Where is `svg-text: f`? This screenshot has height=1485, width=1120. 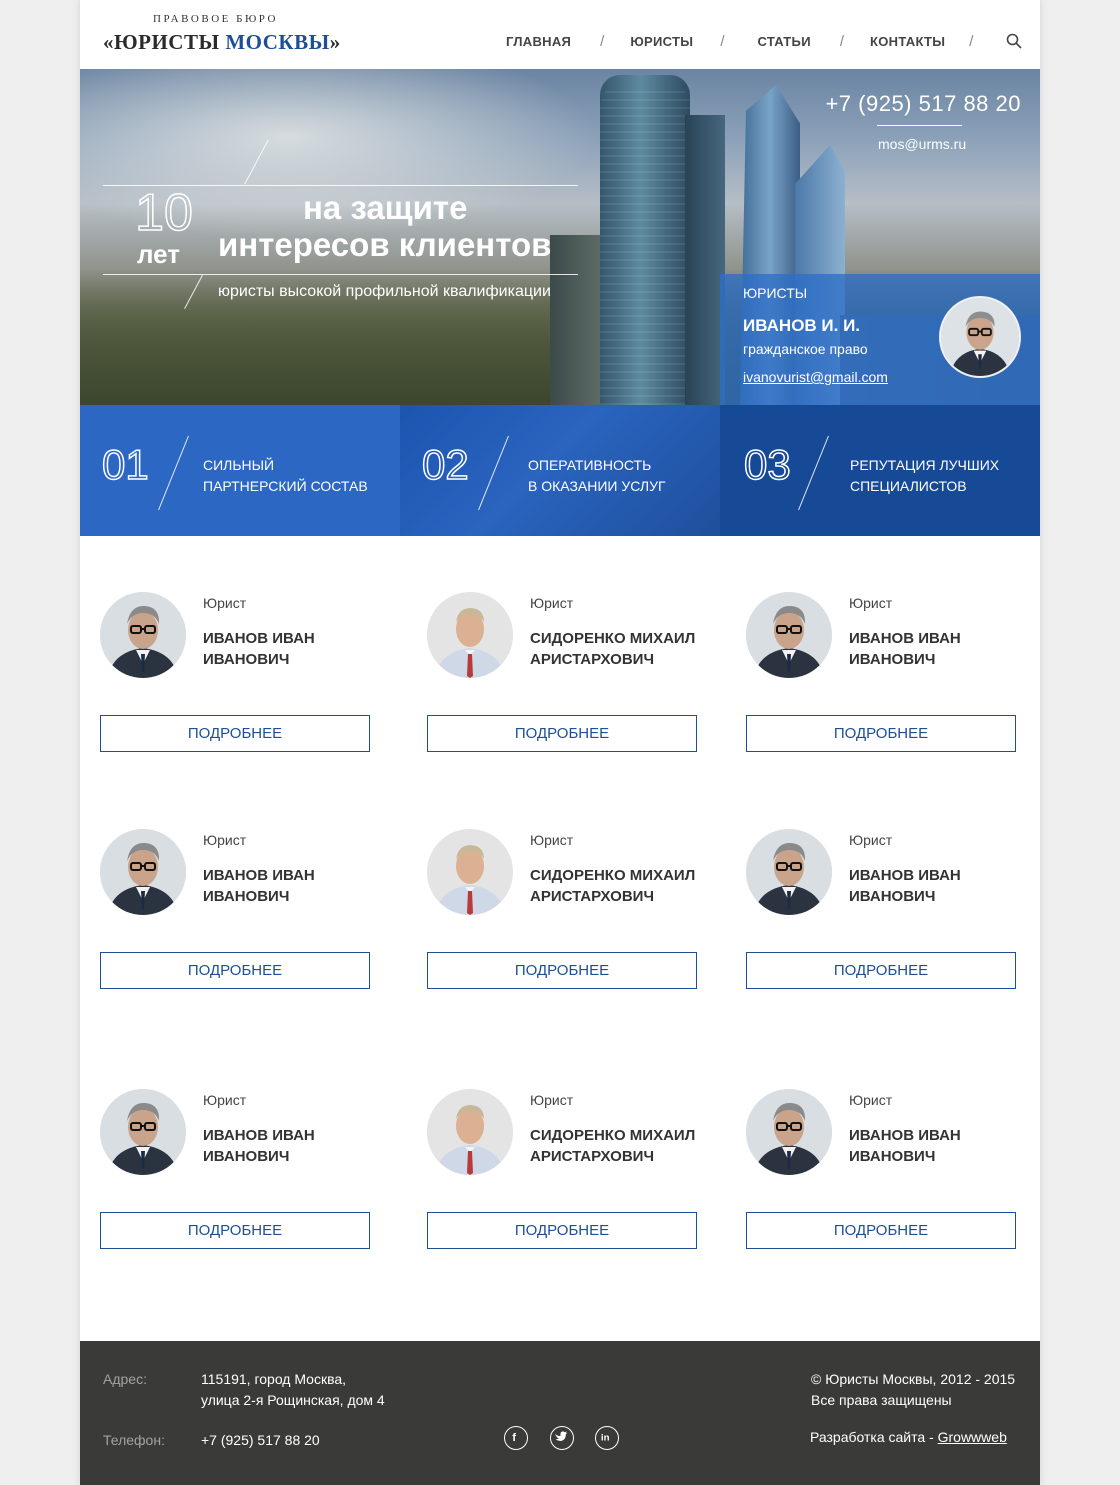
svg-text: f is located at coordinates (514, 1438).